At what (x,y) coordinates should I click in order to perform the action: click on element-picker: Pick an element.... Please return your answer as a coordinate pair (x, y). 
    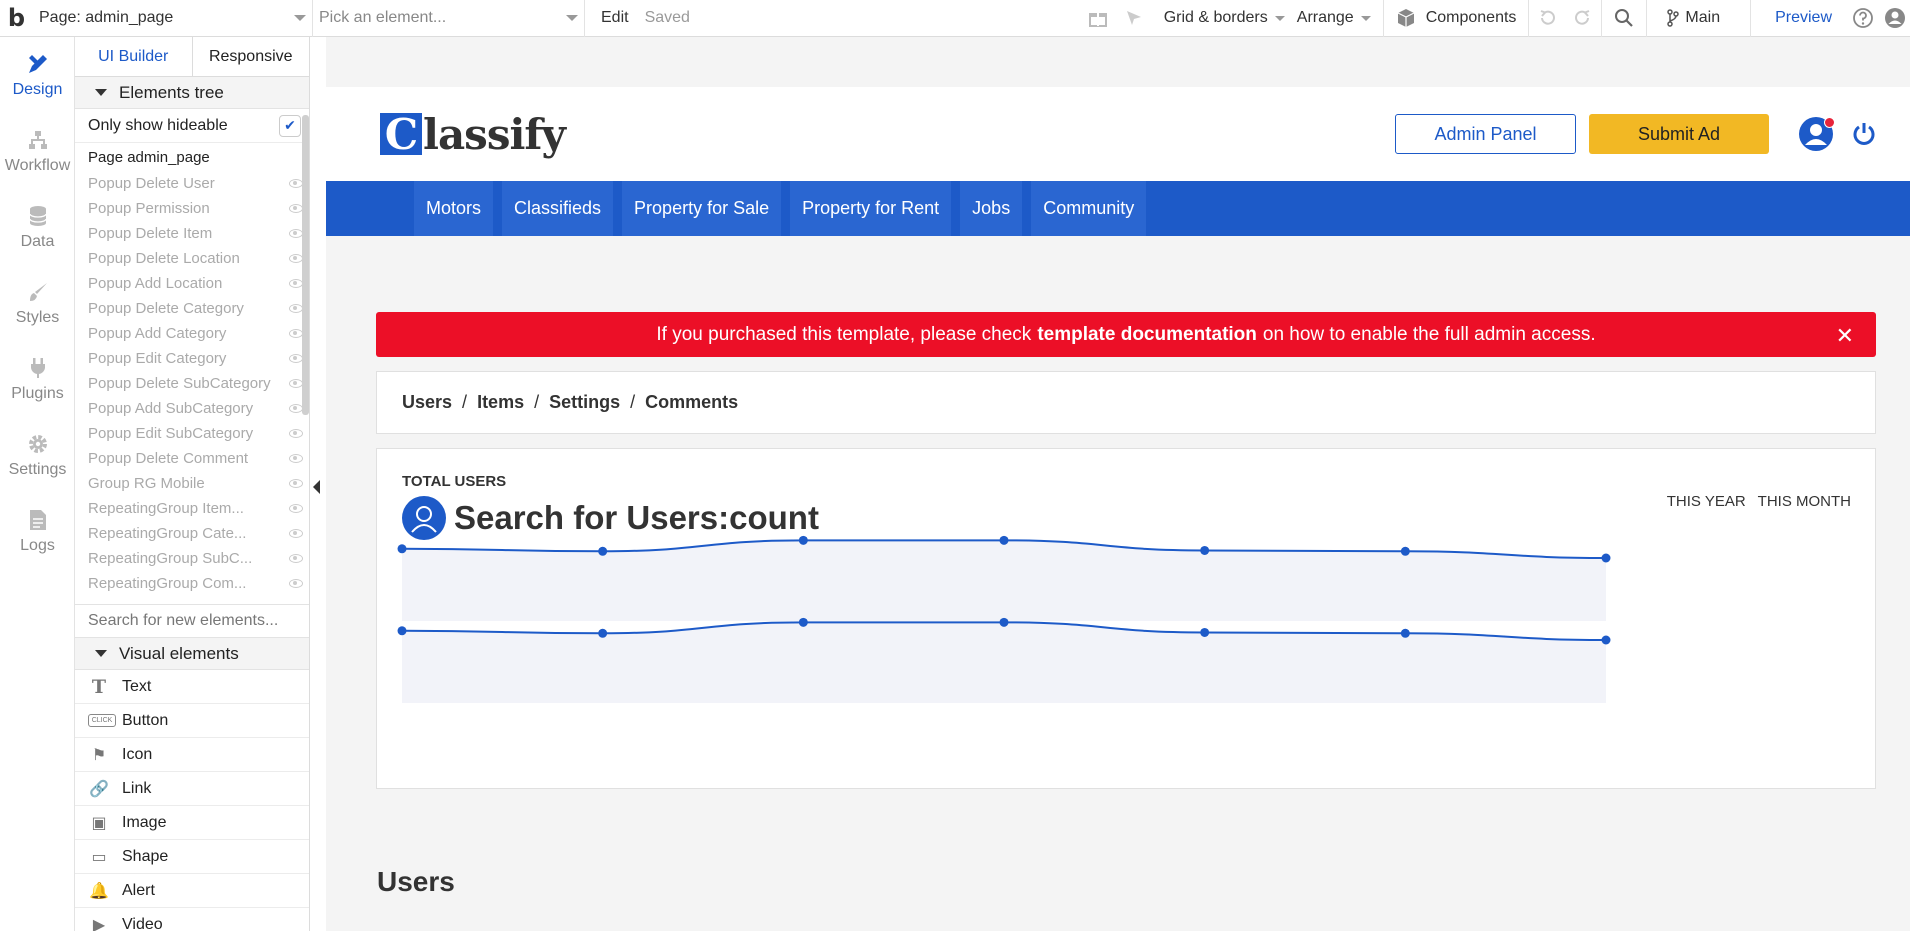
    Looking at the image, I should click on (449, 18).